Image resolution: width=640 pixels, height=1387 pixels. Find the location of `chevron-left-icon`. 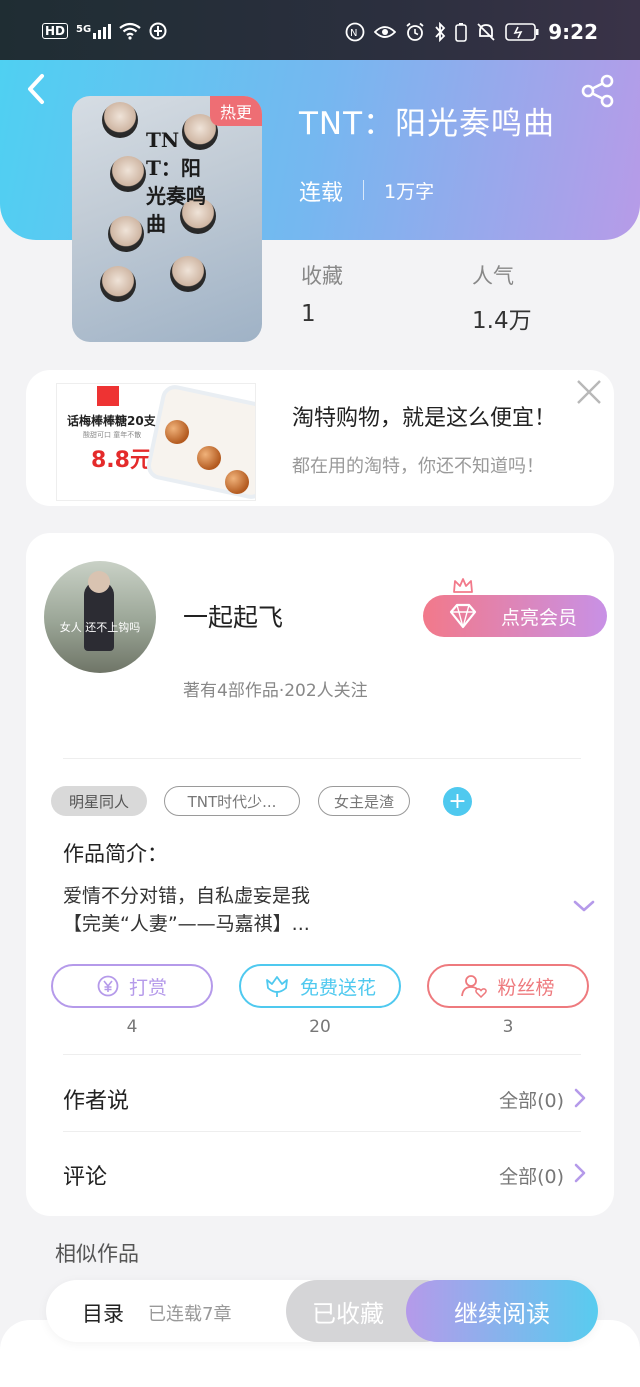

chevron-left-icon is located at coordinates (37, 89).